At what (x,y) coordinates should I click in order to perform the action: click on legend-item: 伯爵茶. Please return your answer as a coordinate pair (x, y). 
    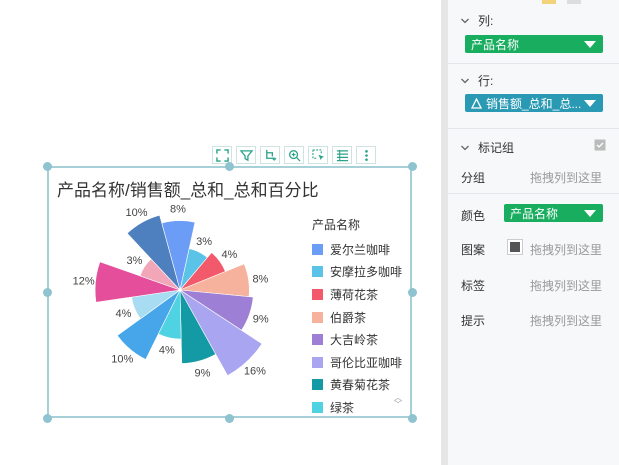
    Looking at the image, I should click on (357, 317).